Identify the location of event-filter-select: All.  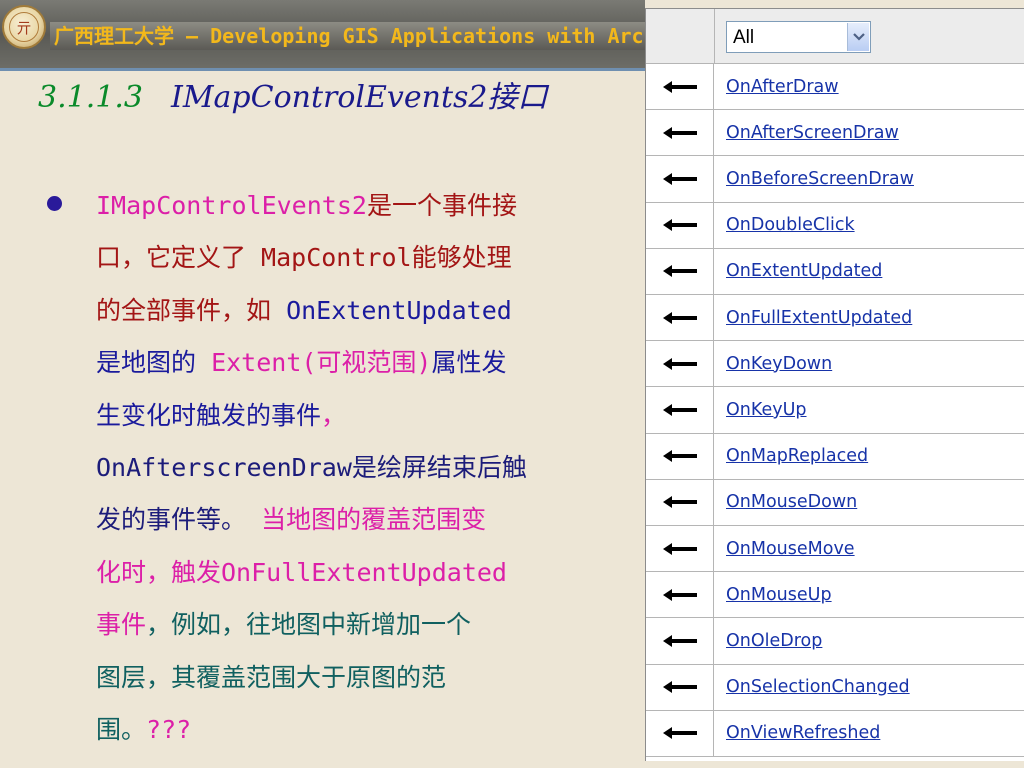
(798, 37).